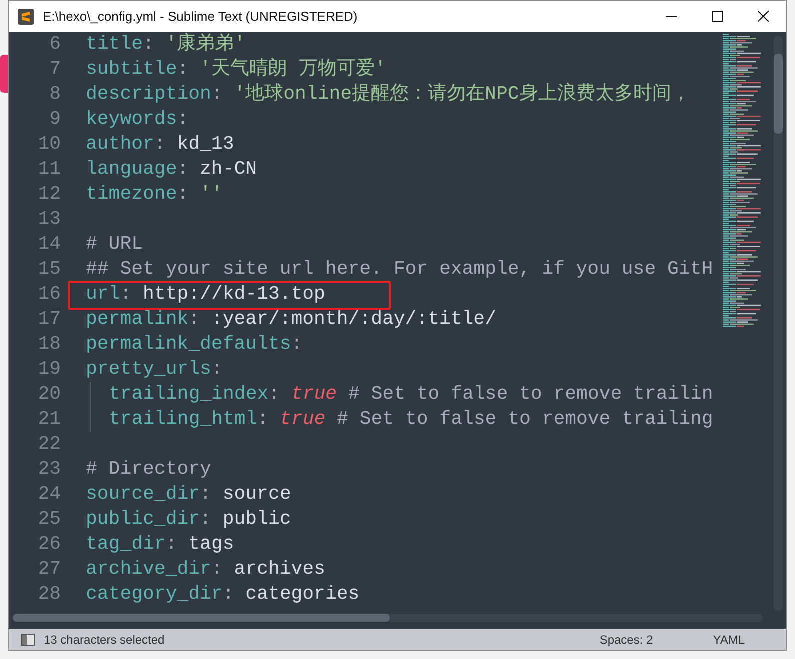 The image size is (795, 659). I want to click on string-value: '天气晴朗 万物可爱', so click(293, 69).